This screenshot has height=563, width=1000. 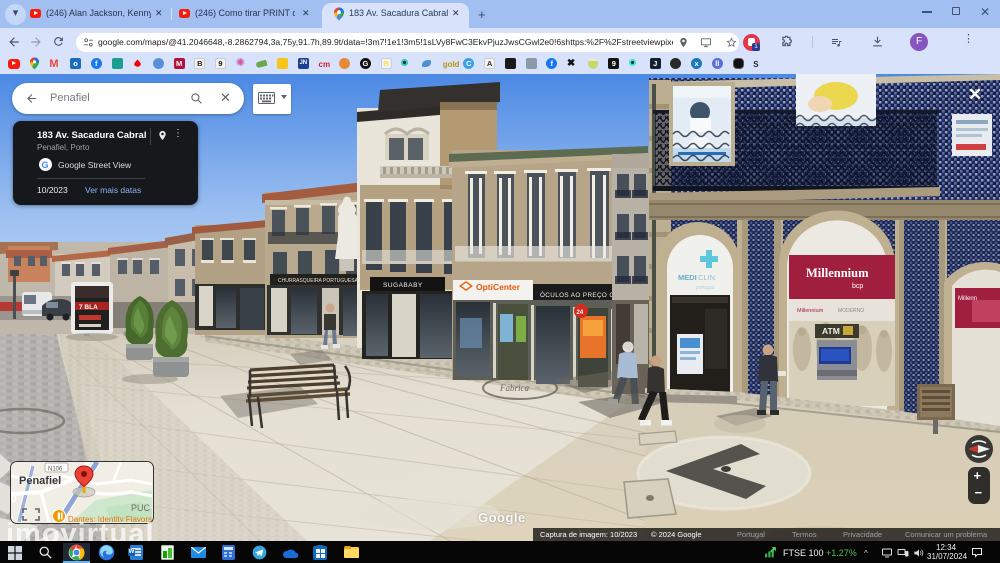 What do you see at coordinates (141, 508) in the screenshot?
I see `svg-text: PUC` at bounding box center [141, 508].